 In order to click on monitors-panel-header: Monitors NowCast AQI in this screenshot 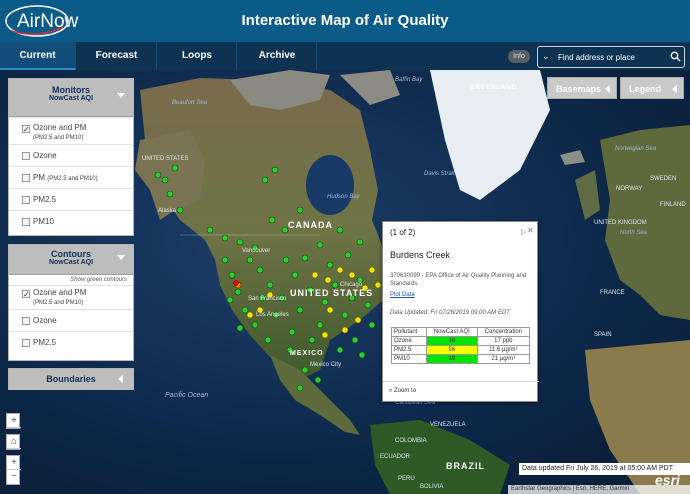, I will do `click(71, 98)`.